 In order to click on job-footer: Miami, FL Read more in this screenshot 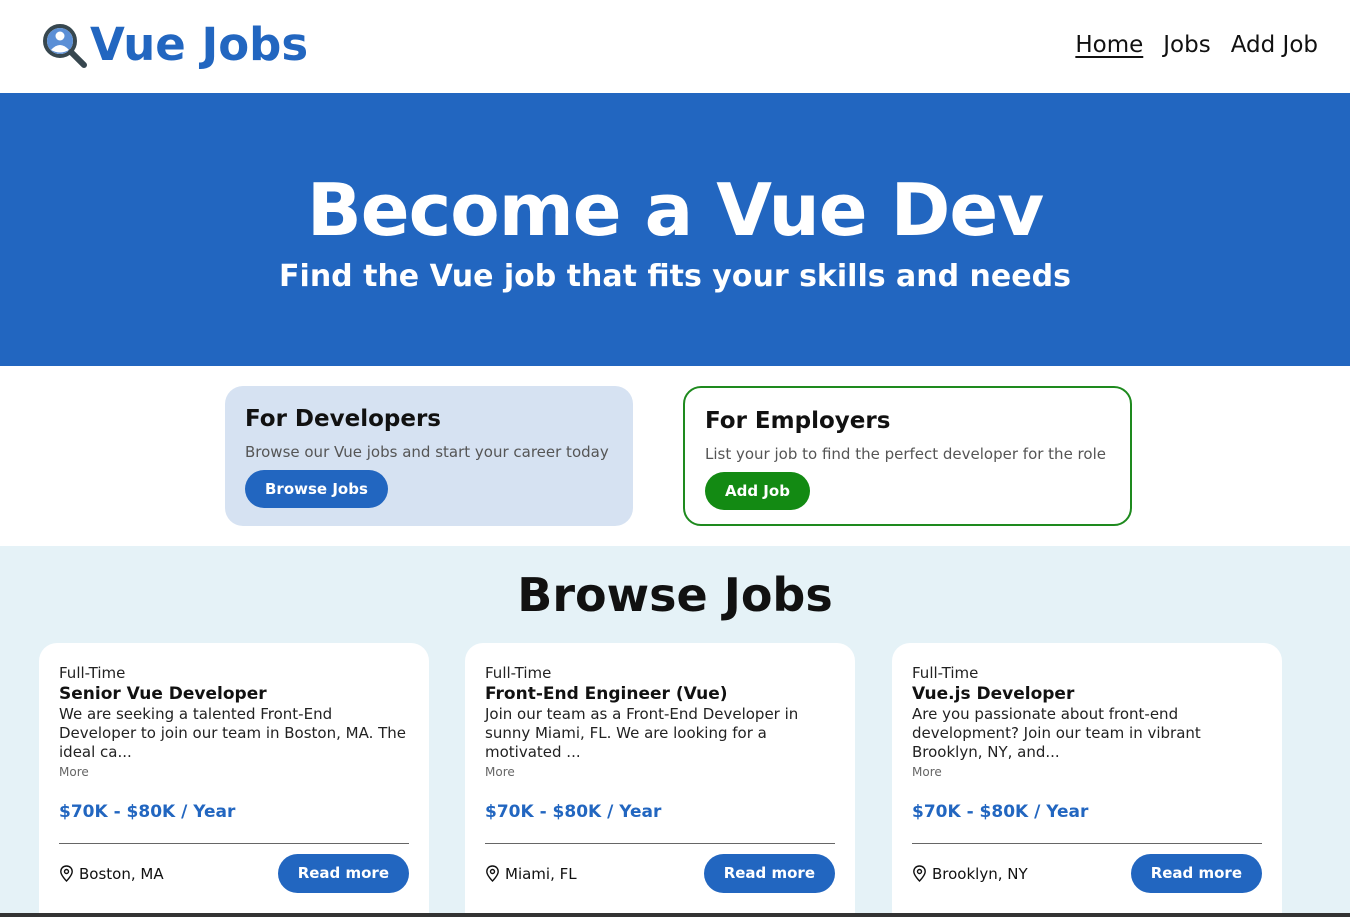, I will do `click(660, 873)`.